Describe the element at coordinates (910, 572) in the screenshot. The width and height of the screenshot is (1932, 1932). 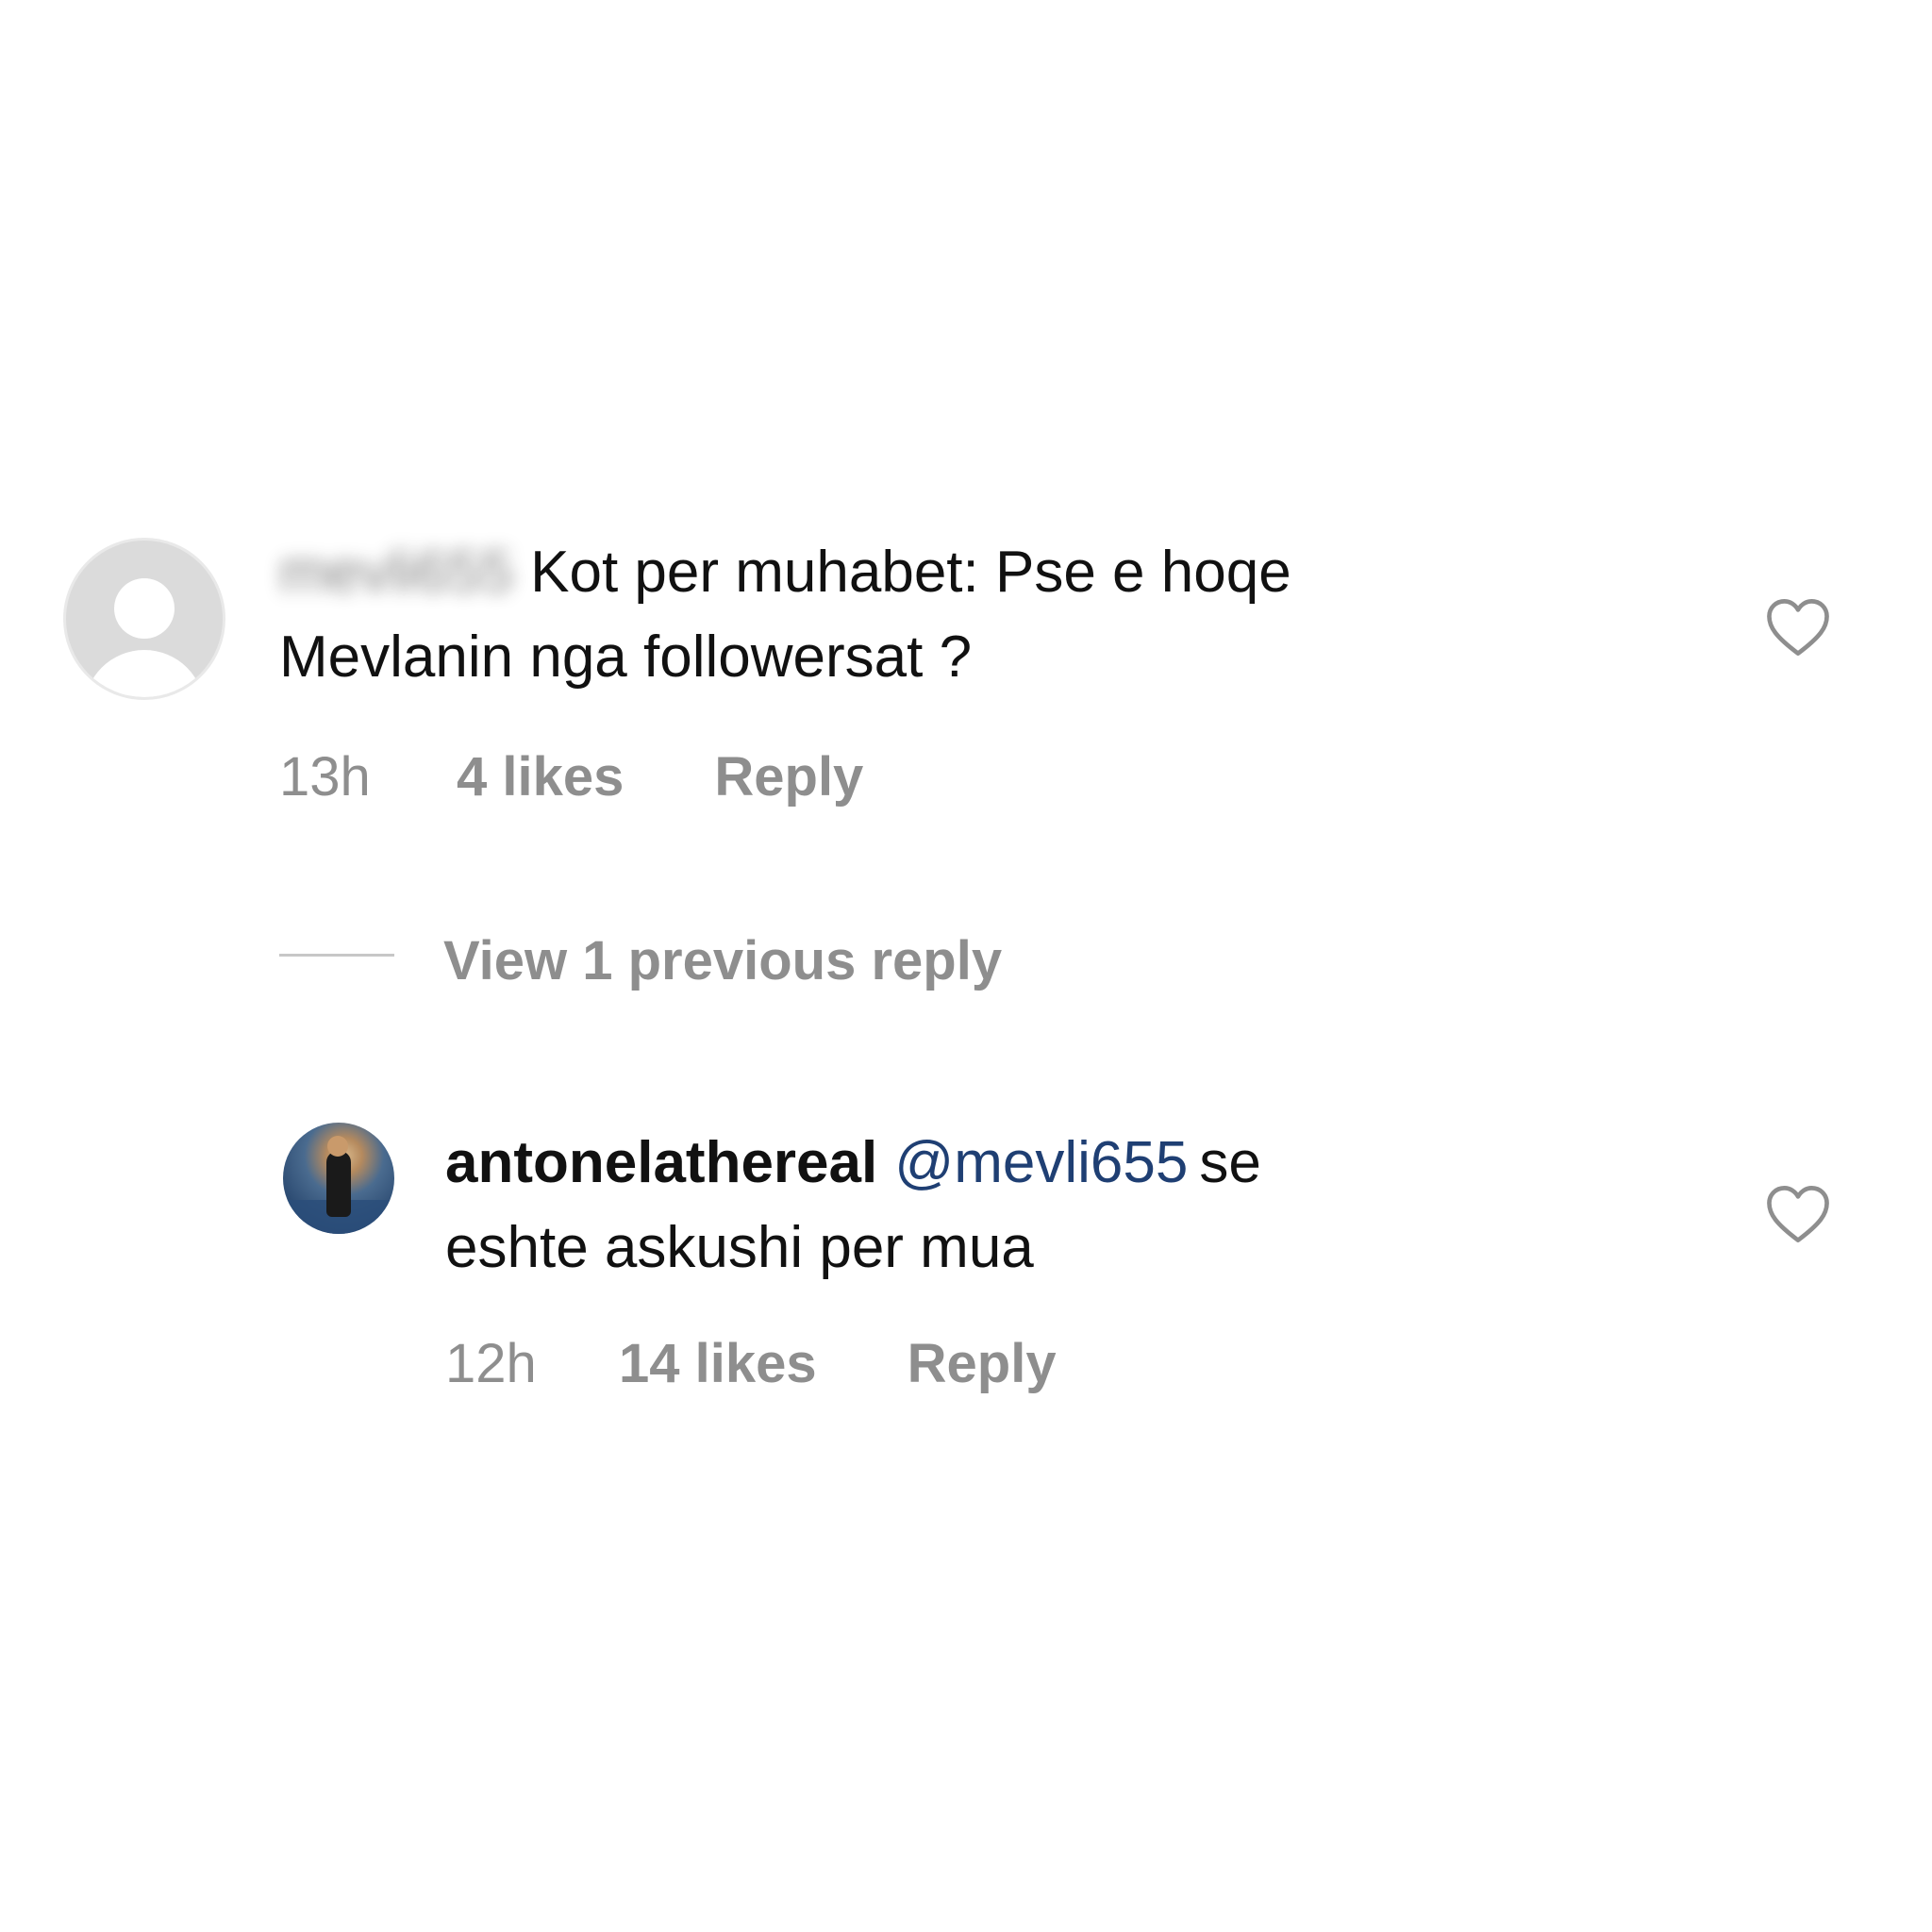
I see `comment-text-line1: Kot per muhabet: Pse e hoqe` at that location.